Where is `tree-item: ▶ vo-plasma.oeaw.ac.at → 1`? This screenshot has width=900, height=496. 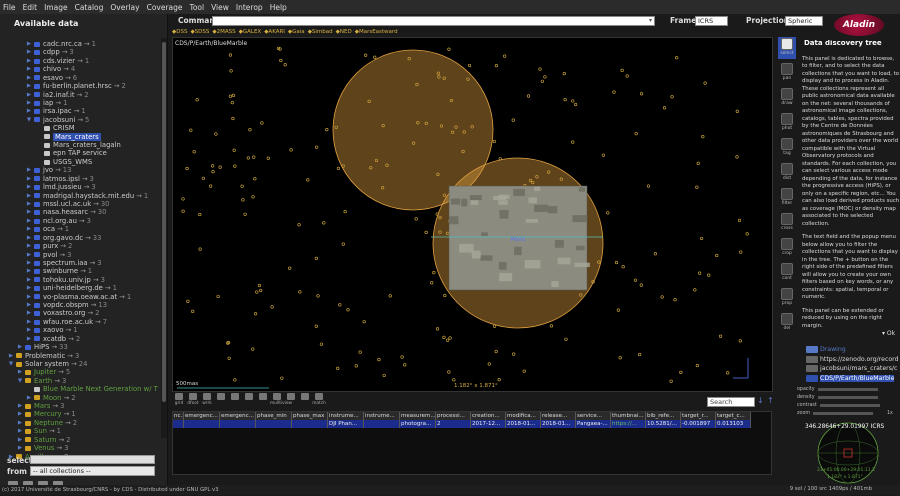
tree-item: ▶ vo-plasma.oeaw.ac.at → 1 is located at coordinates (78, 297).